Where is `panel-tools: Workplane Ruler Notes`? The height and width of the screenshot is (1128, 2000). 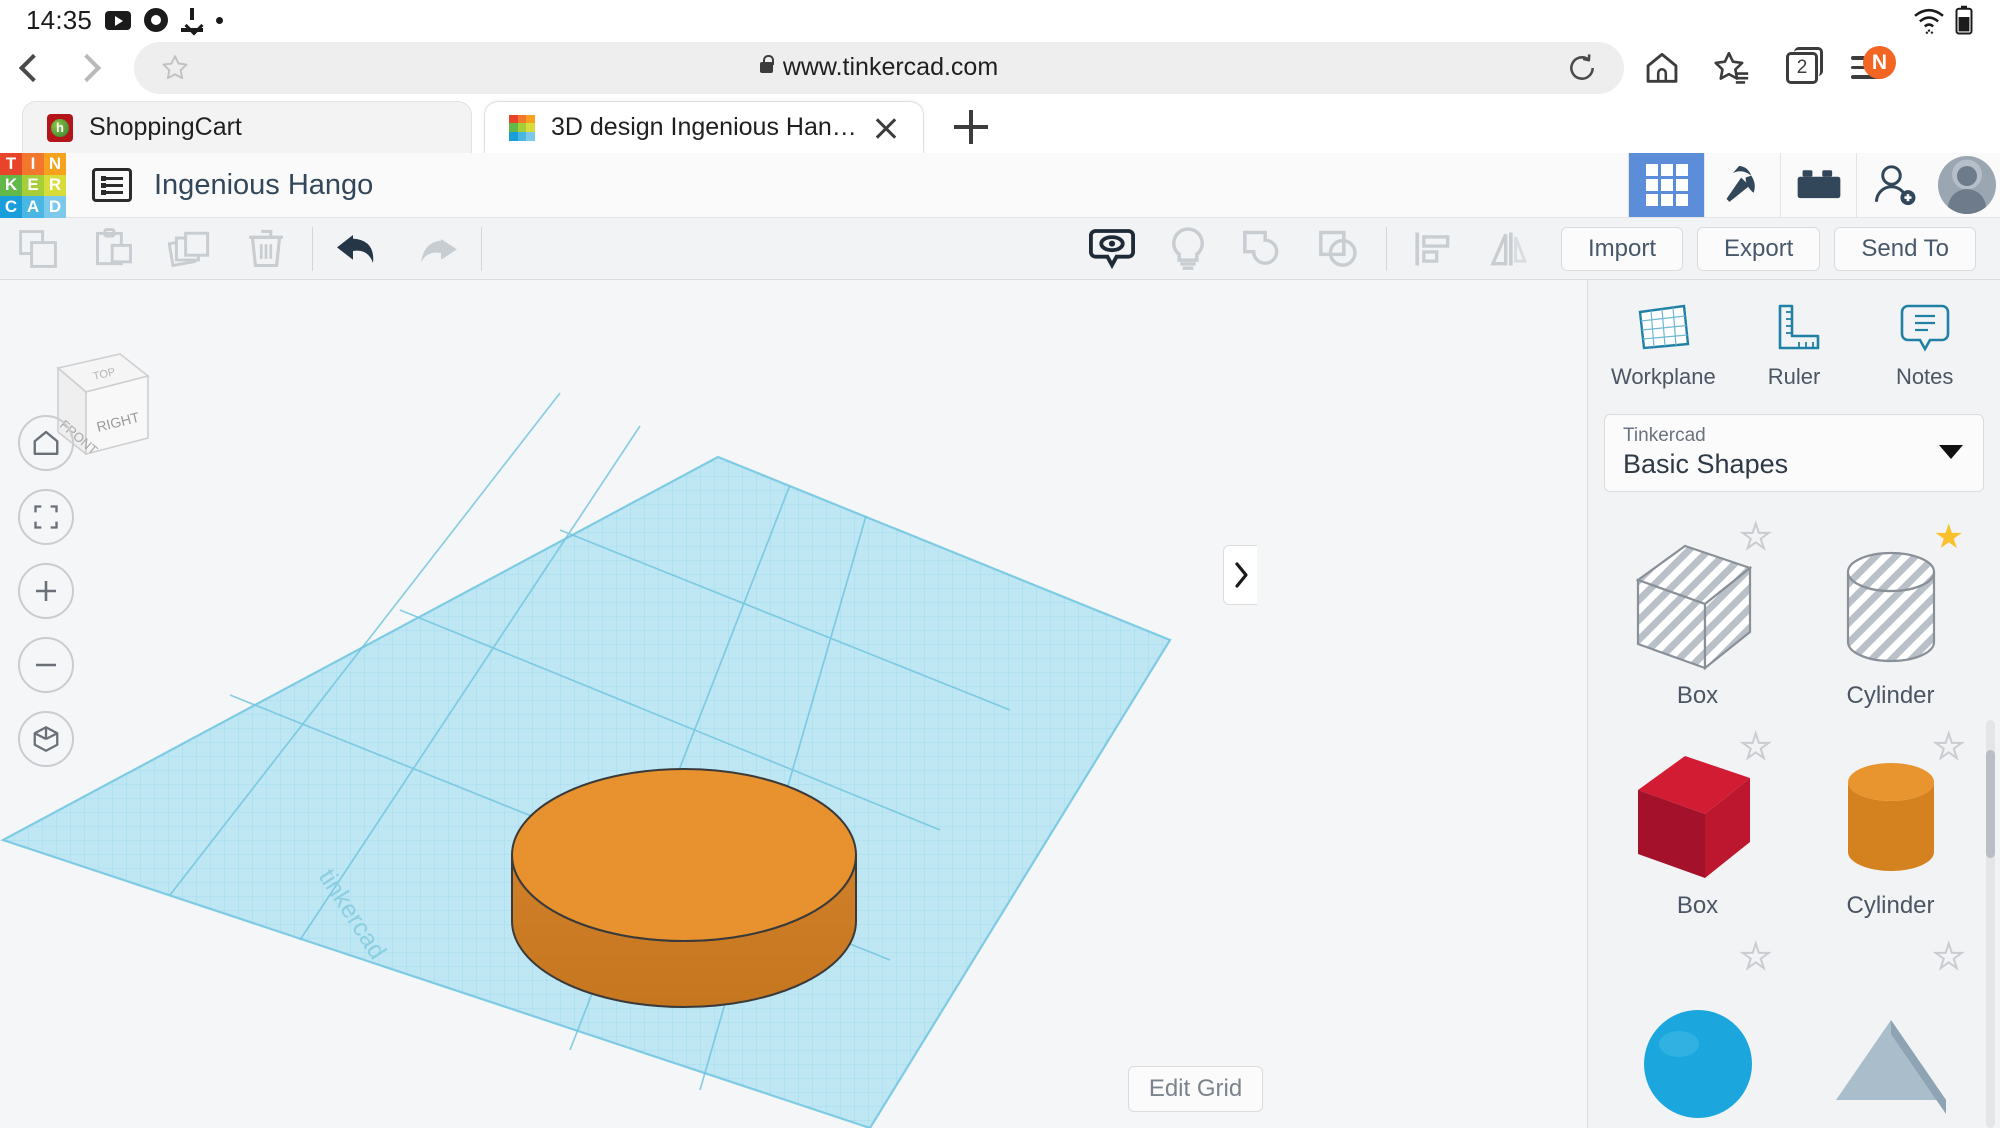 panel-tools: Workplane Ruler Notes is located at coordinates (1794, 340).